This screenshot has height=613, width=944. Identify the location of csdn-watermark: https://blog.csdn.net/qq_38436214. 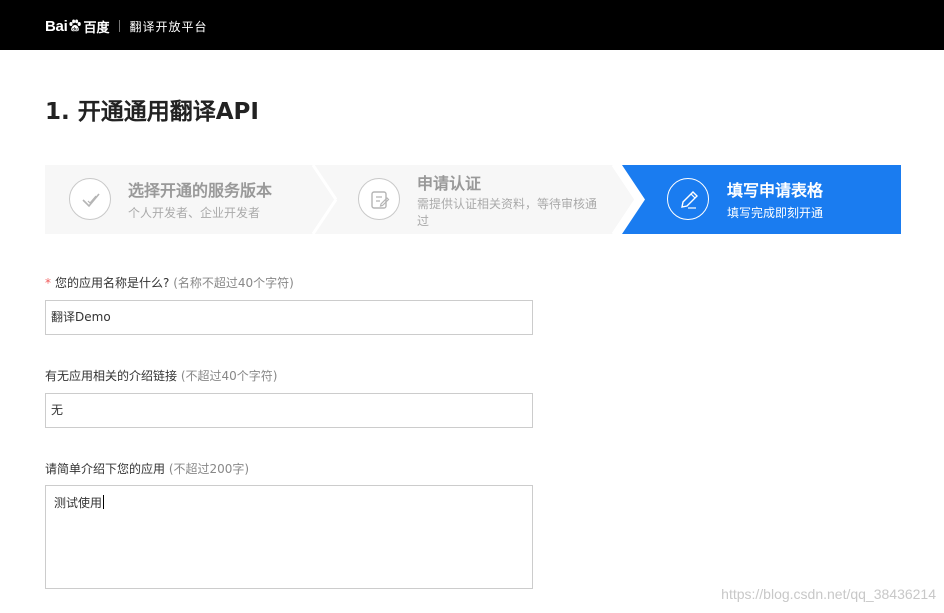
(828, 594).